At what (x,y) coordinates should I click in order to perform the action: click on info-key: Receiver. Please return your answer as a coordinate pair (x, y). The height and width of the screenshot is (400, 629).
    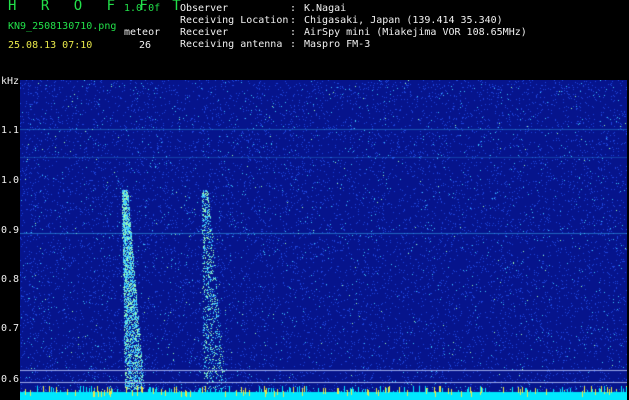
    Looking at the image, I should click on (204, 32).